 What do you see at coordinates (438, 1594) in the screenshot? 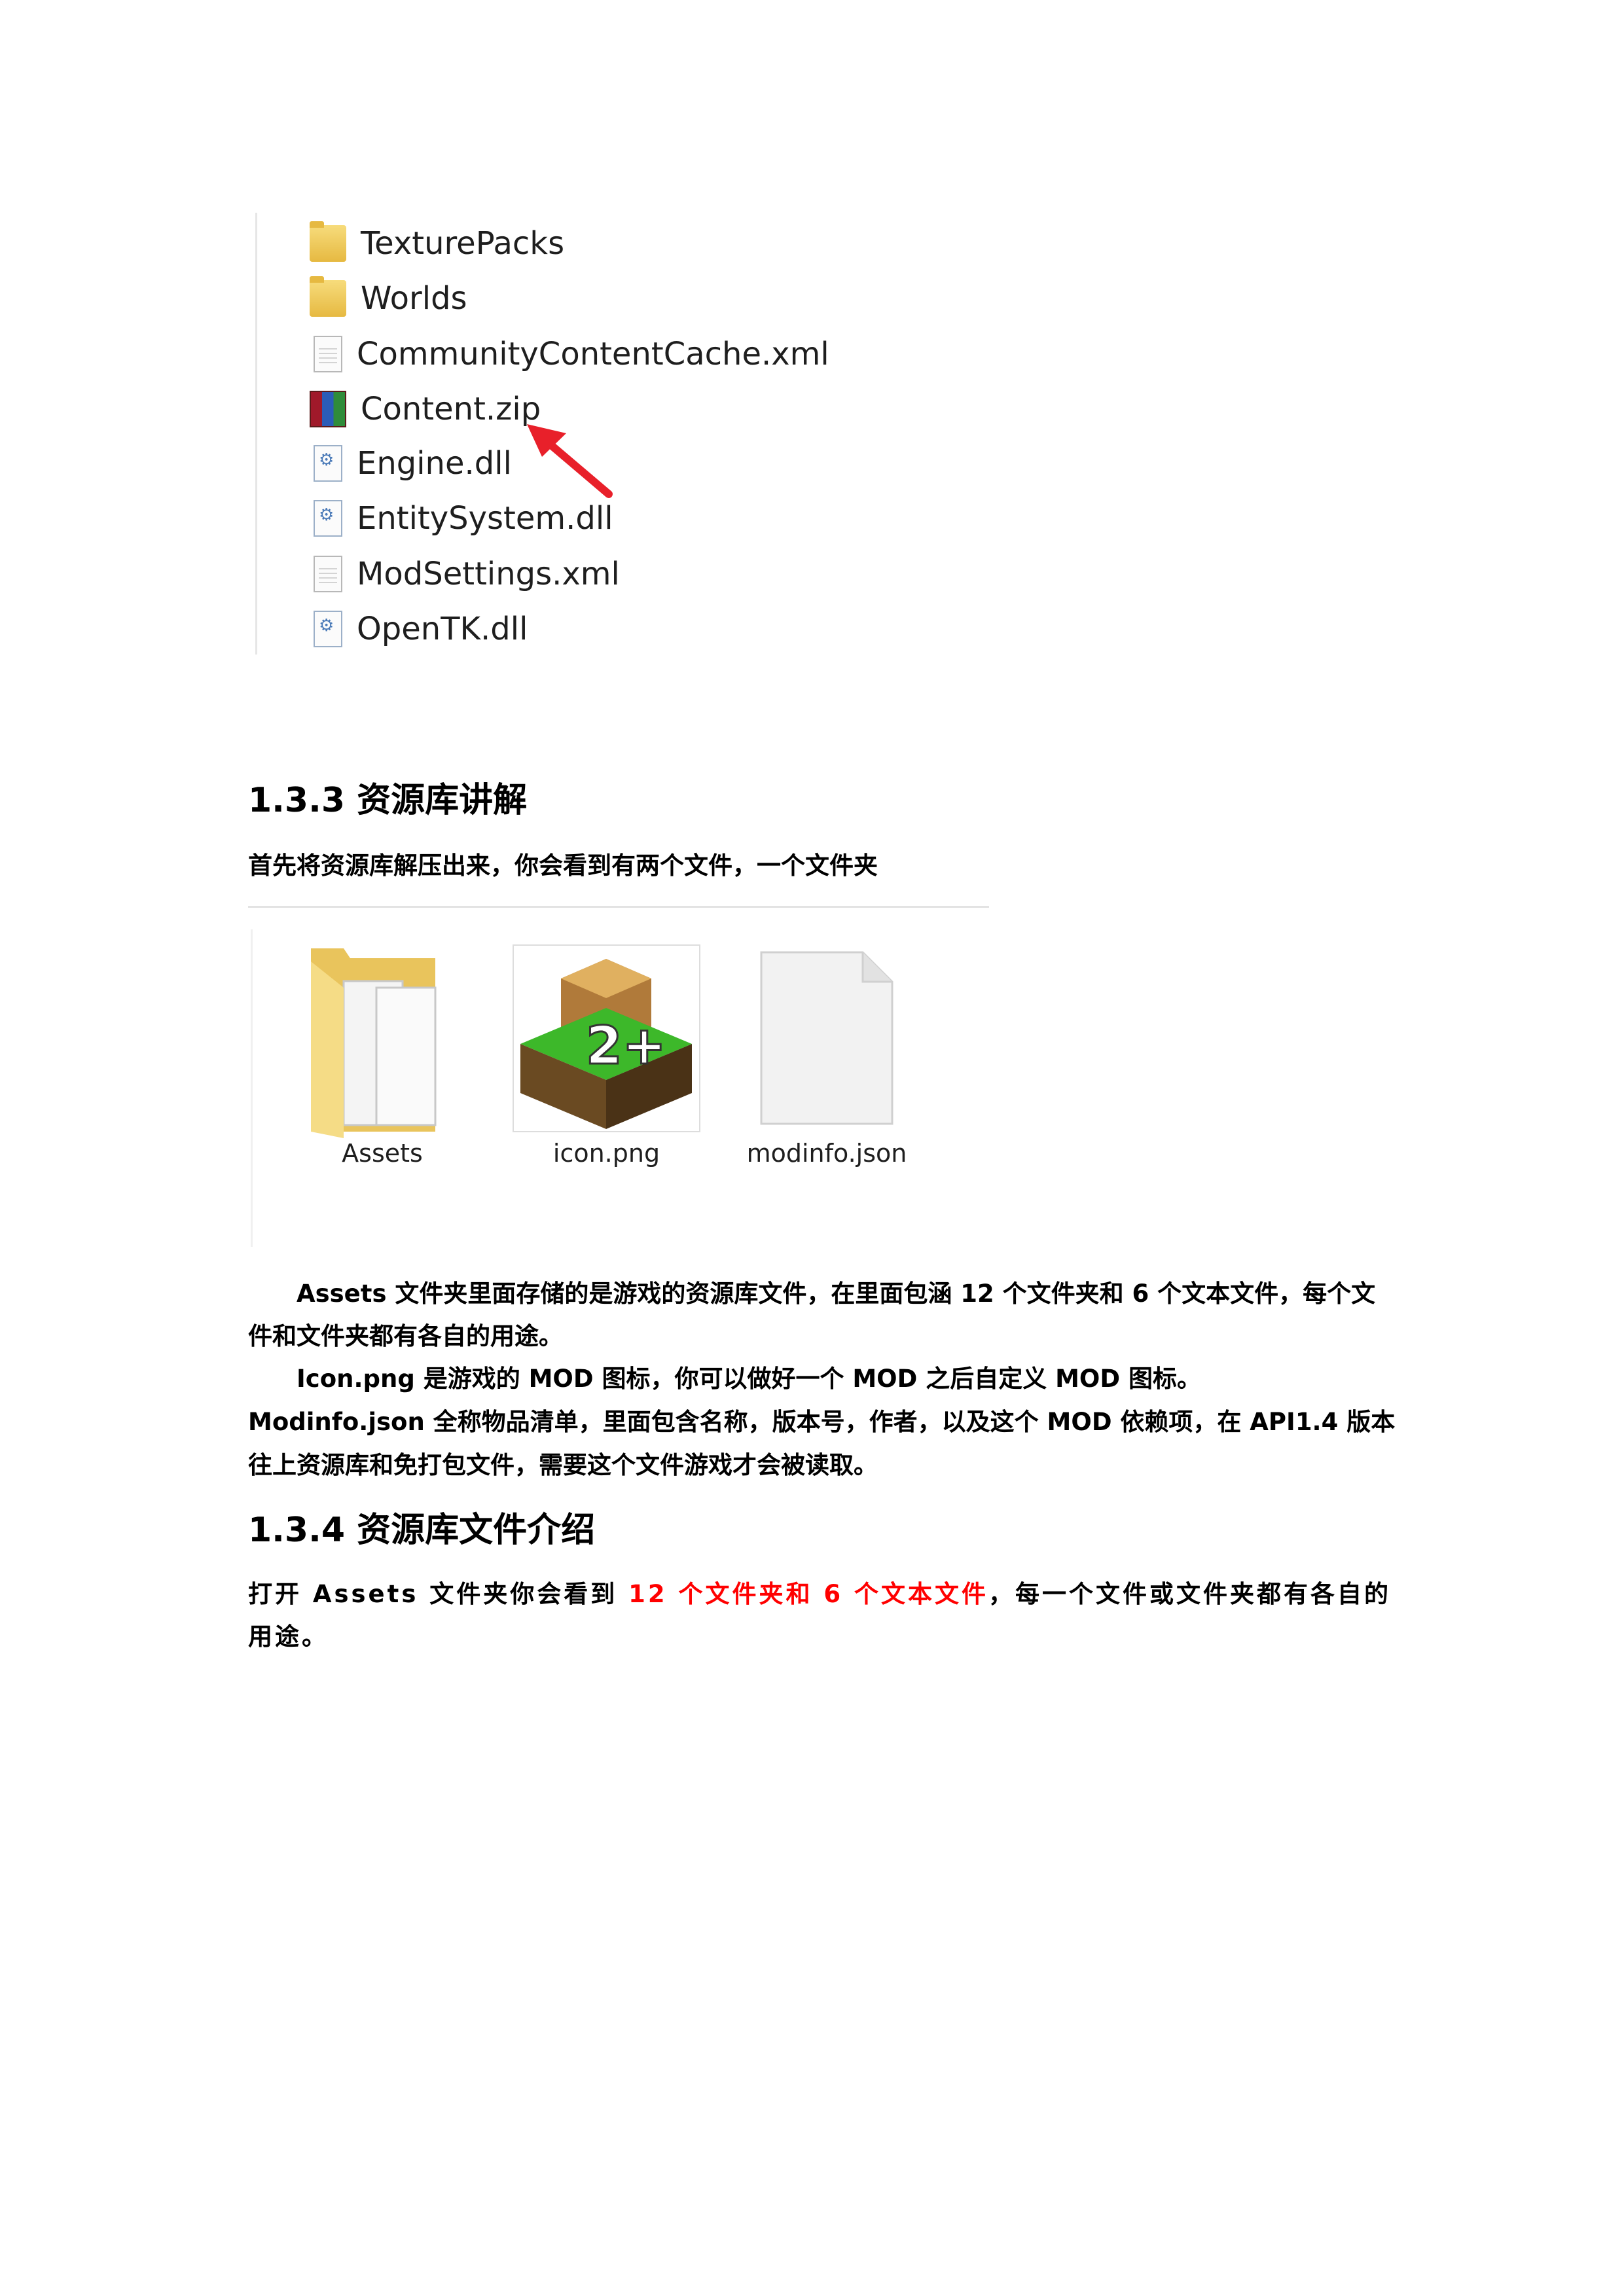
I see `text: 打开 Assets 文件夹你会看到` at bounding box center [438, 1594].